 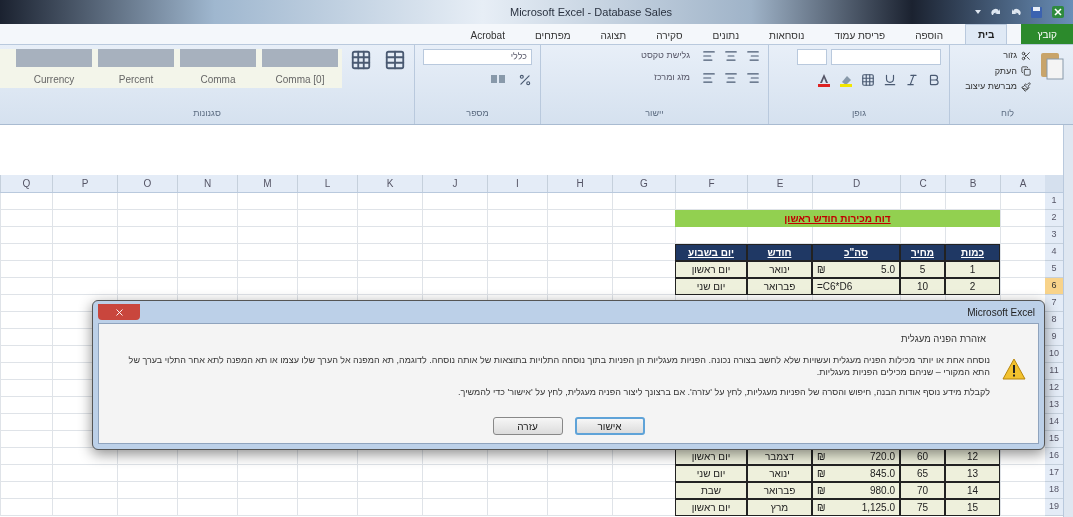 I want to click on dialog-button: אישור, so click(x=609, y=426).